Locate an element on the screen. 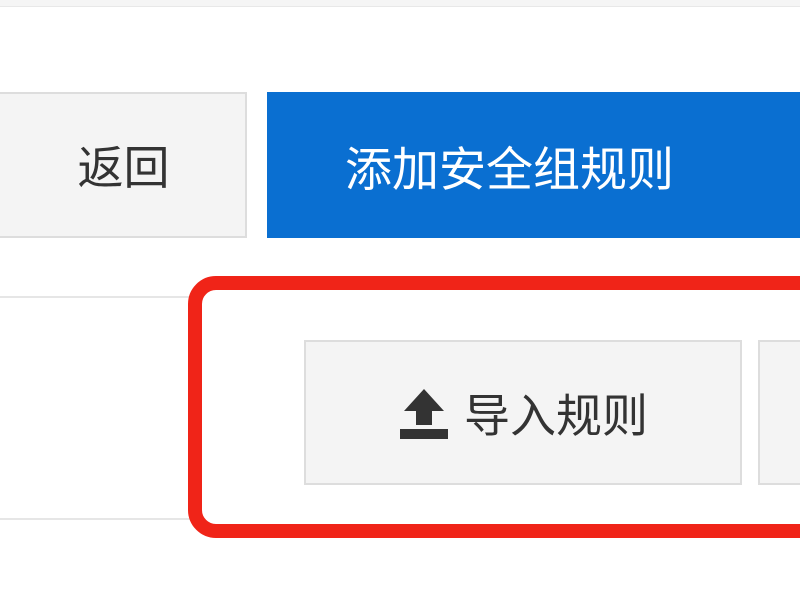 Image resolution: width=800 pixels, height=600 pixels. add-rule-button-label: 添加安全组规则 is located at coordinates (509, 170).